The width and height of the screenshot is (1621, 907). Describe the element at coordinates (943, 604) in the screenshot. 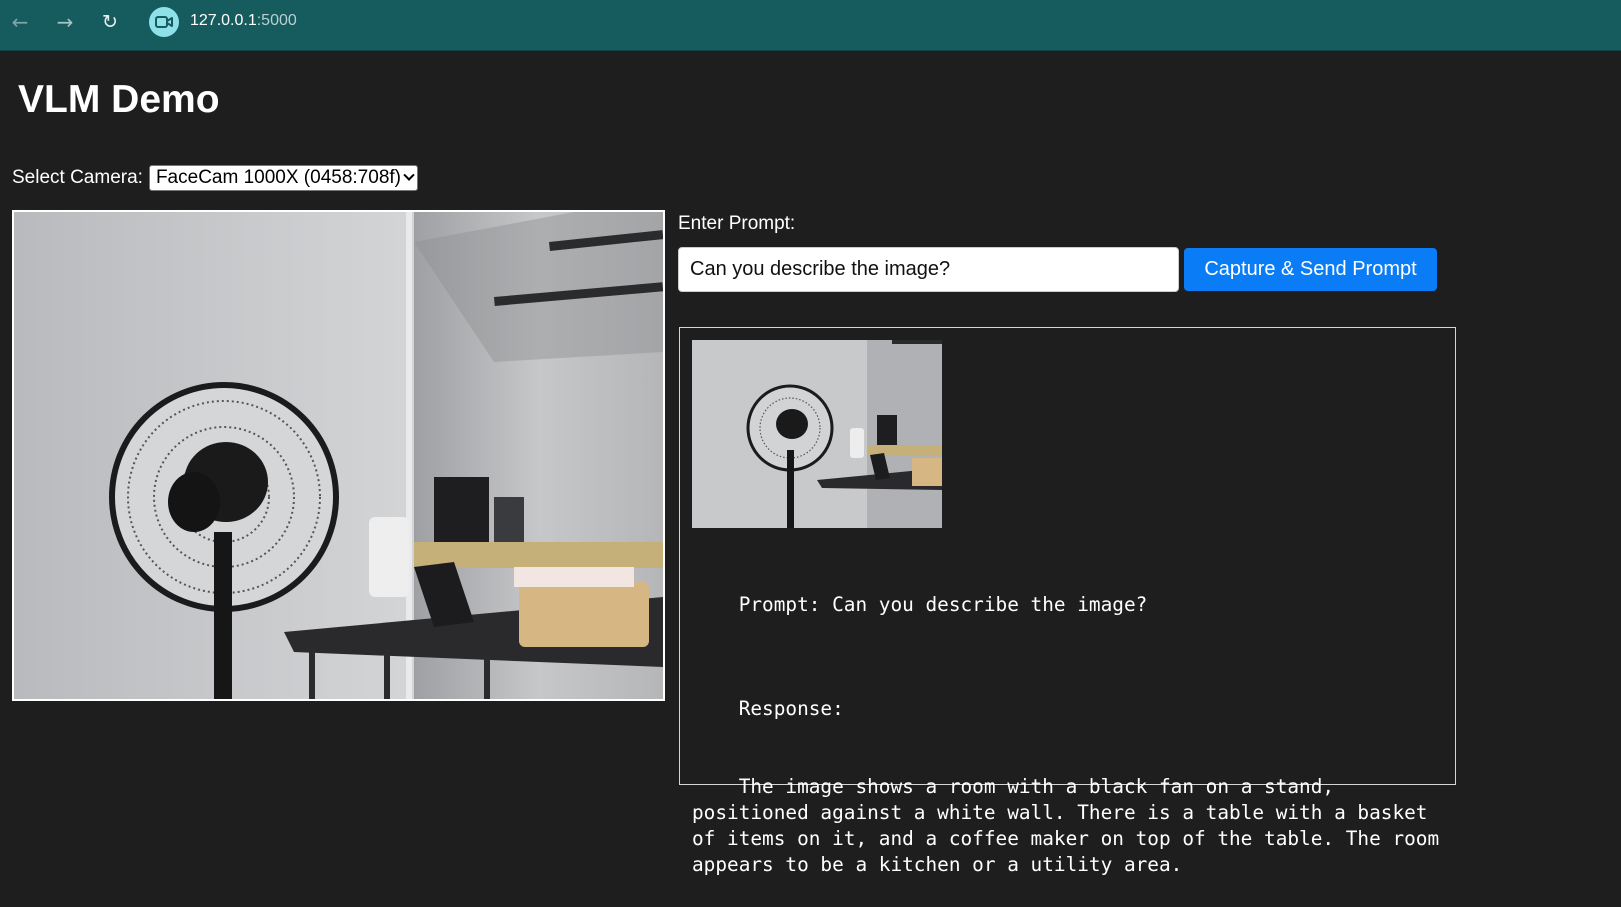

I see `prompt-echo: Prompt: Can you describe the image?` at that location.